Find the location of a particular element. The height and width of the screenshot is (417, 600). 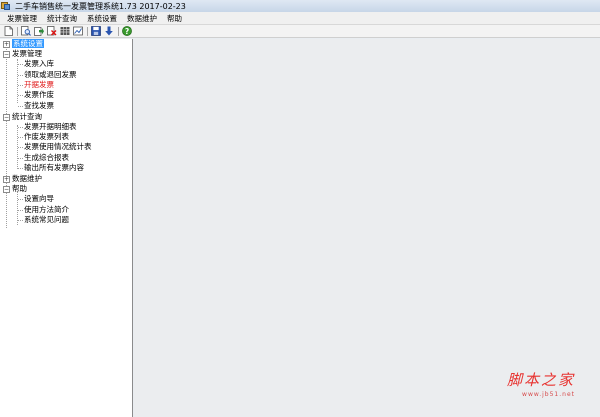

tree-item-void-invoice: 发票作废 is located at coordinates (39, 95).